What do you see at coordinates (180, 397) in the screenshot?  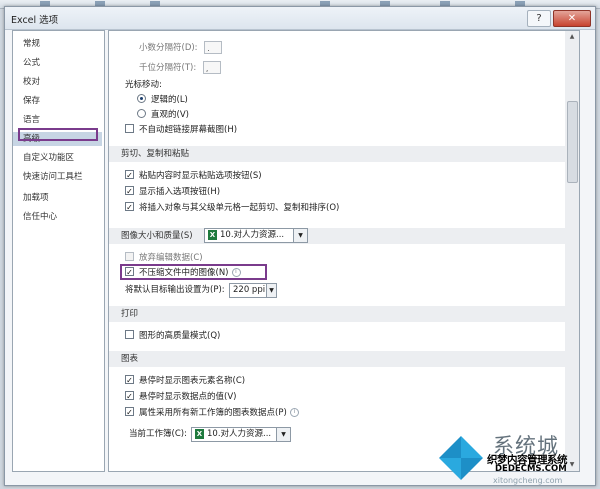 I see `show-data-point-values: ✓ 悬停时显示数据点的值(V)` at bounding box center [180, 397].